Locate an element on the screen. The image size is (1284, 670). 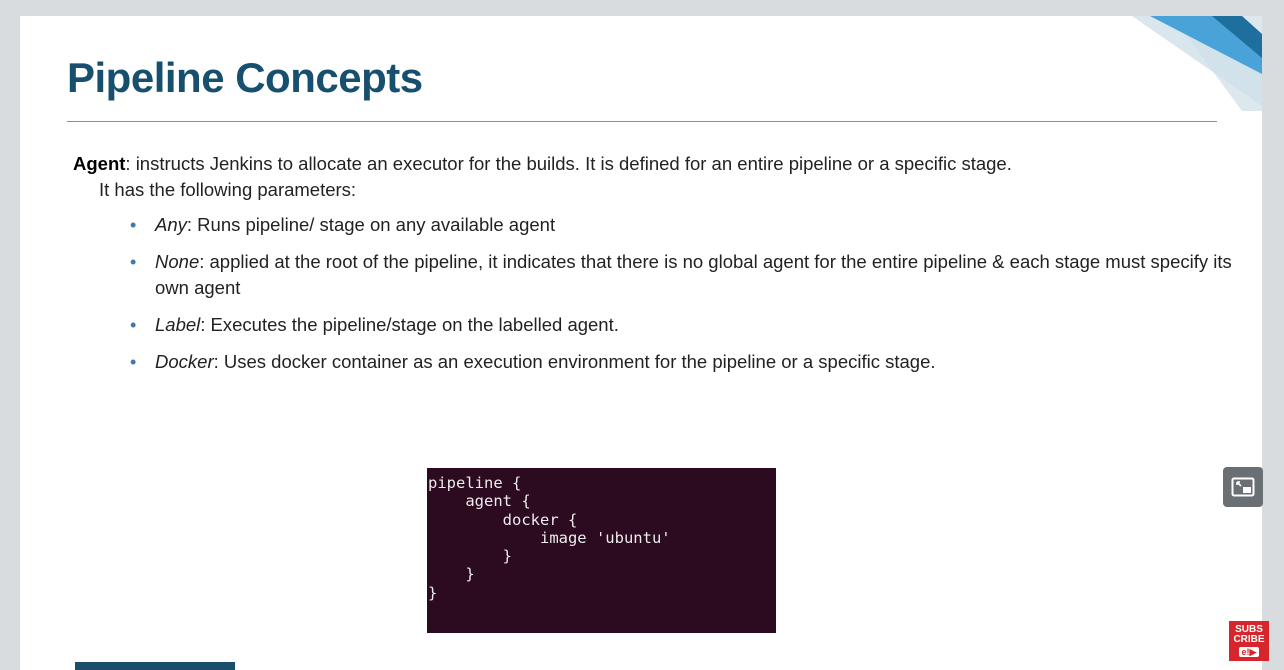
subscribe-button: SUBS CRIBE e!▶ is located at coordinates (1249, 641).